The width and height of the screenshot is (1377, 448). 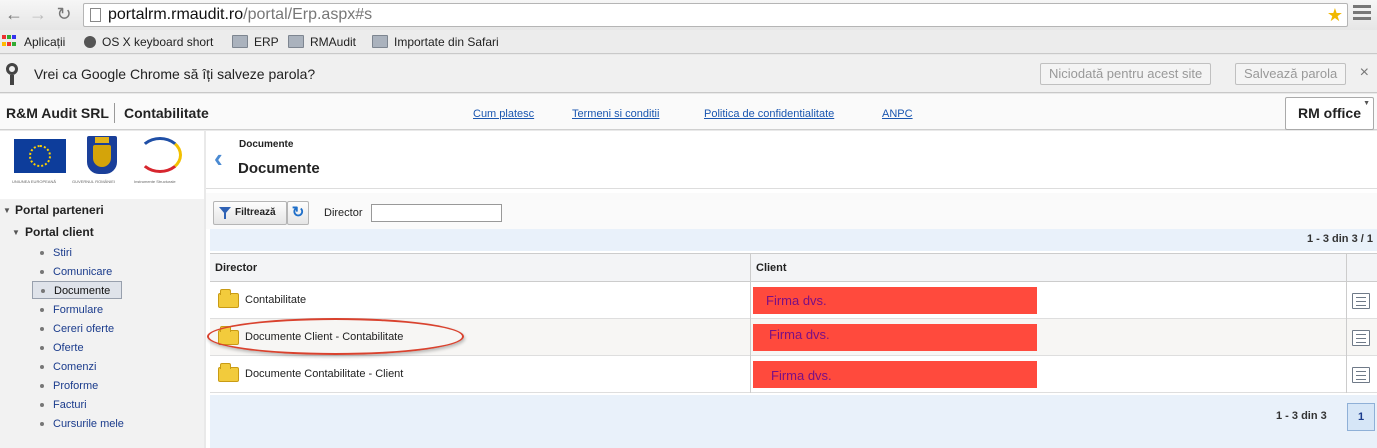 What do you see at coordinates (279, 168) in the screenshot?
I see `page-title: Documente` at bounding box center [279, 168].